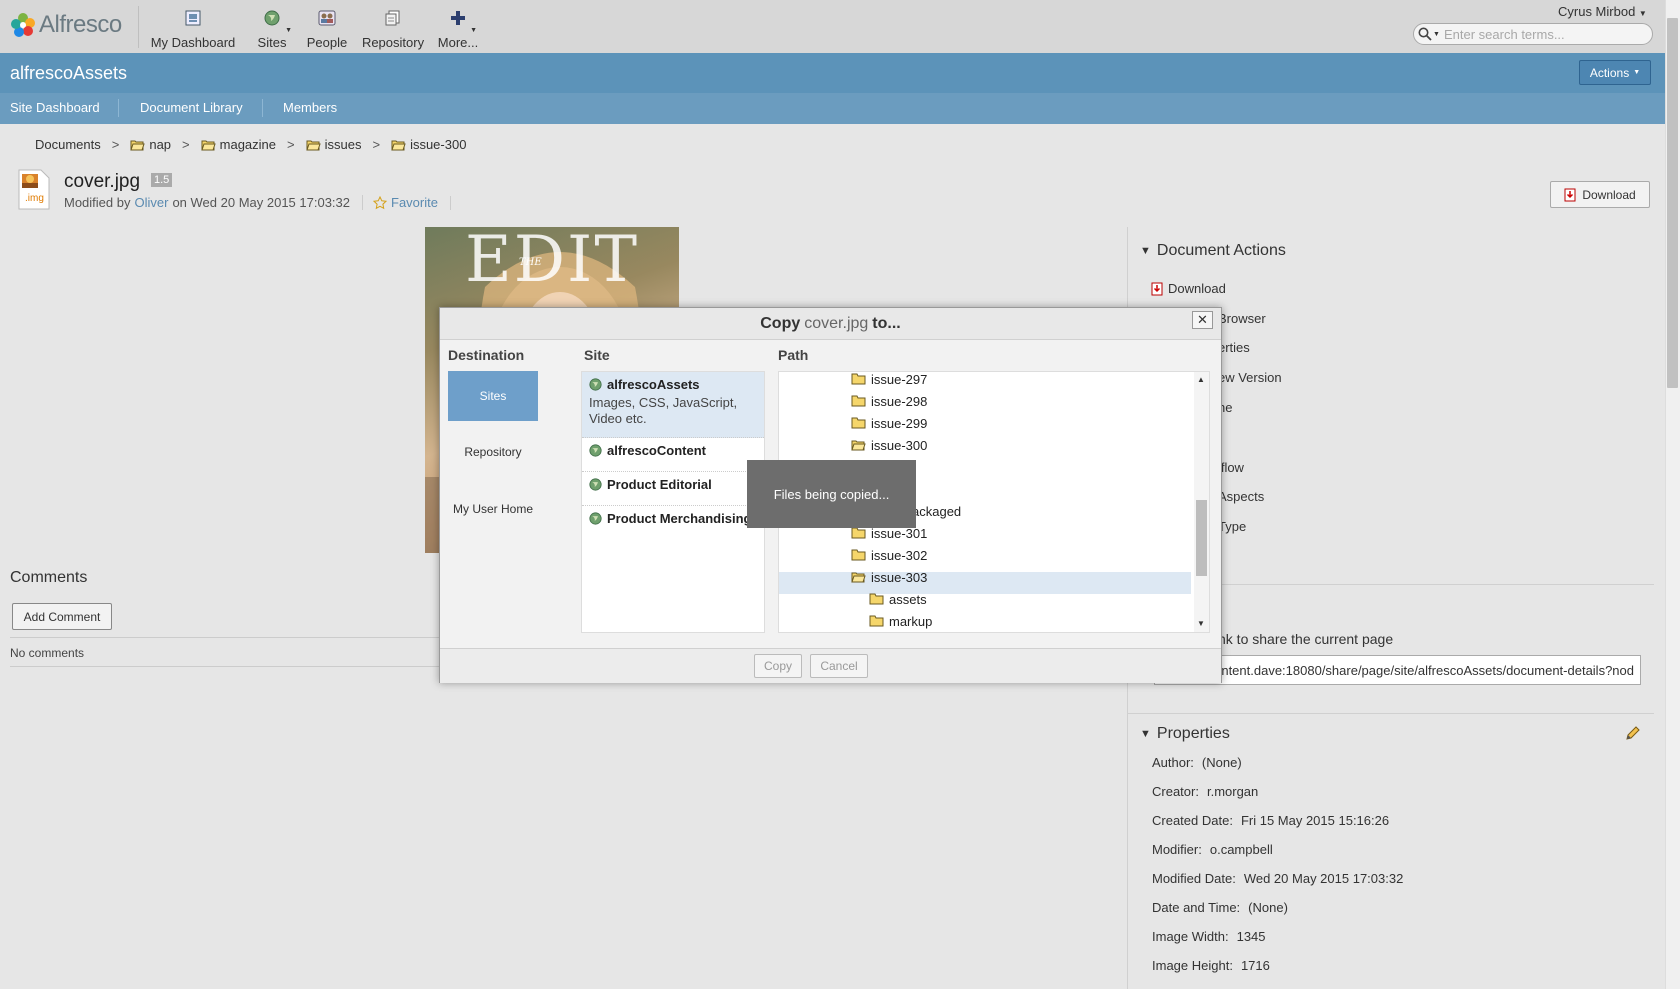 The image size is (1680, 989). Describe the element at coordinates (1201, 623) in the screenshot. I see `scroll-down-icon: ▼` at that location.